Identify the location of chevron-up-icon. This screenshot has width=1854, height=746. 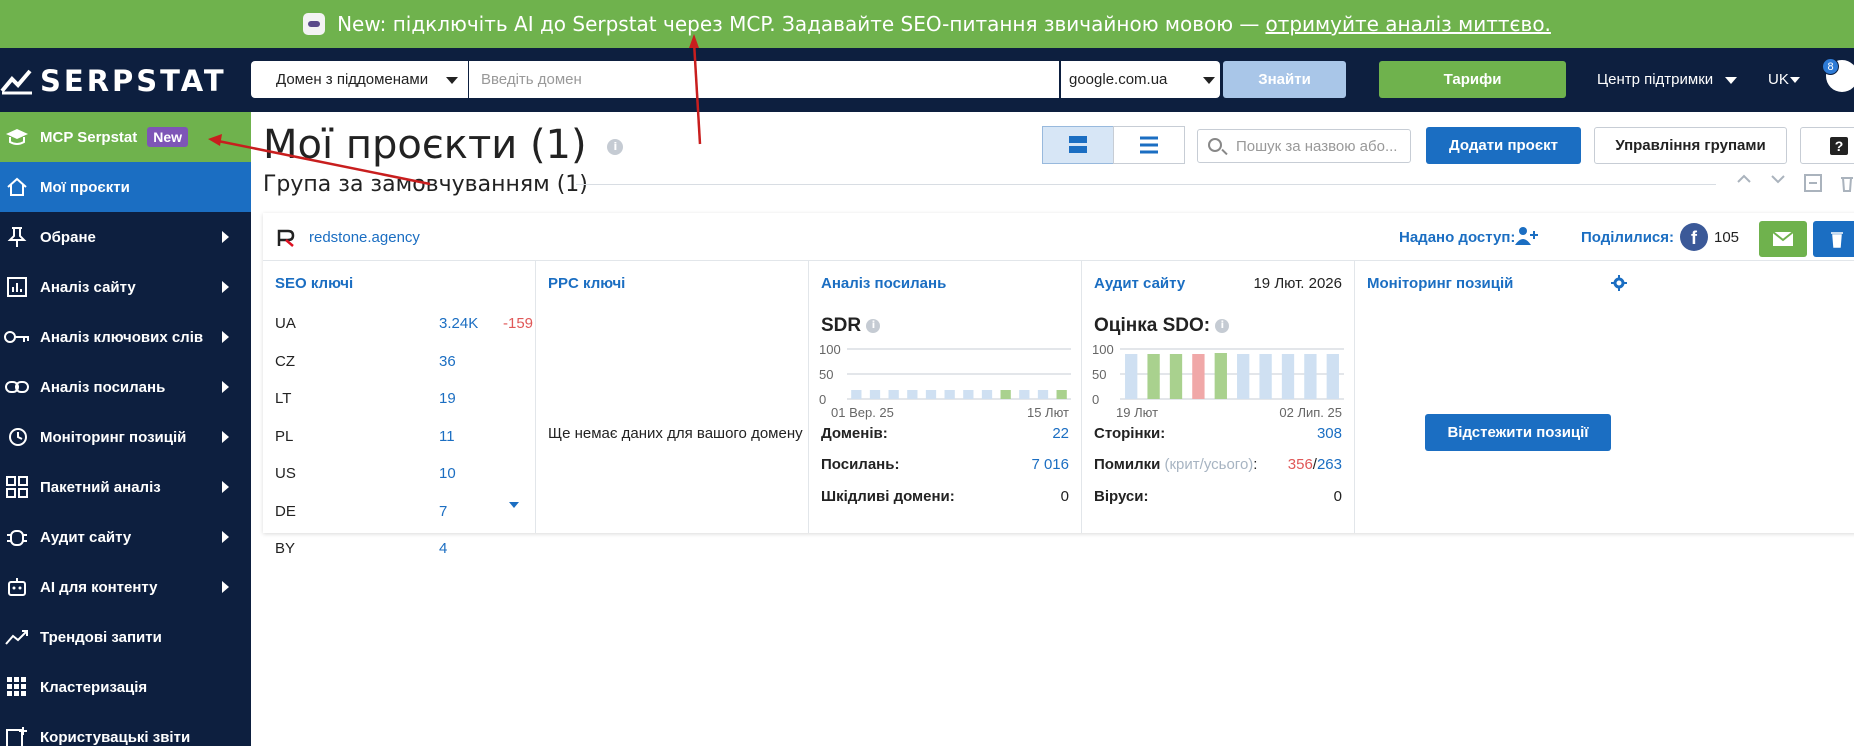
(1744, 179).